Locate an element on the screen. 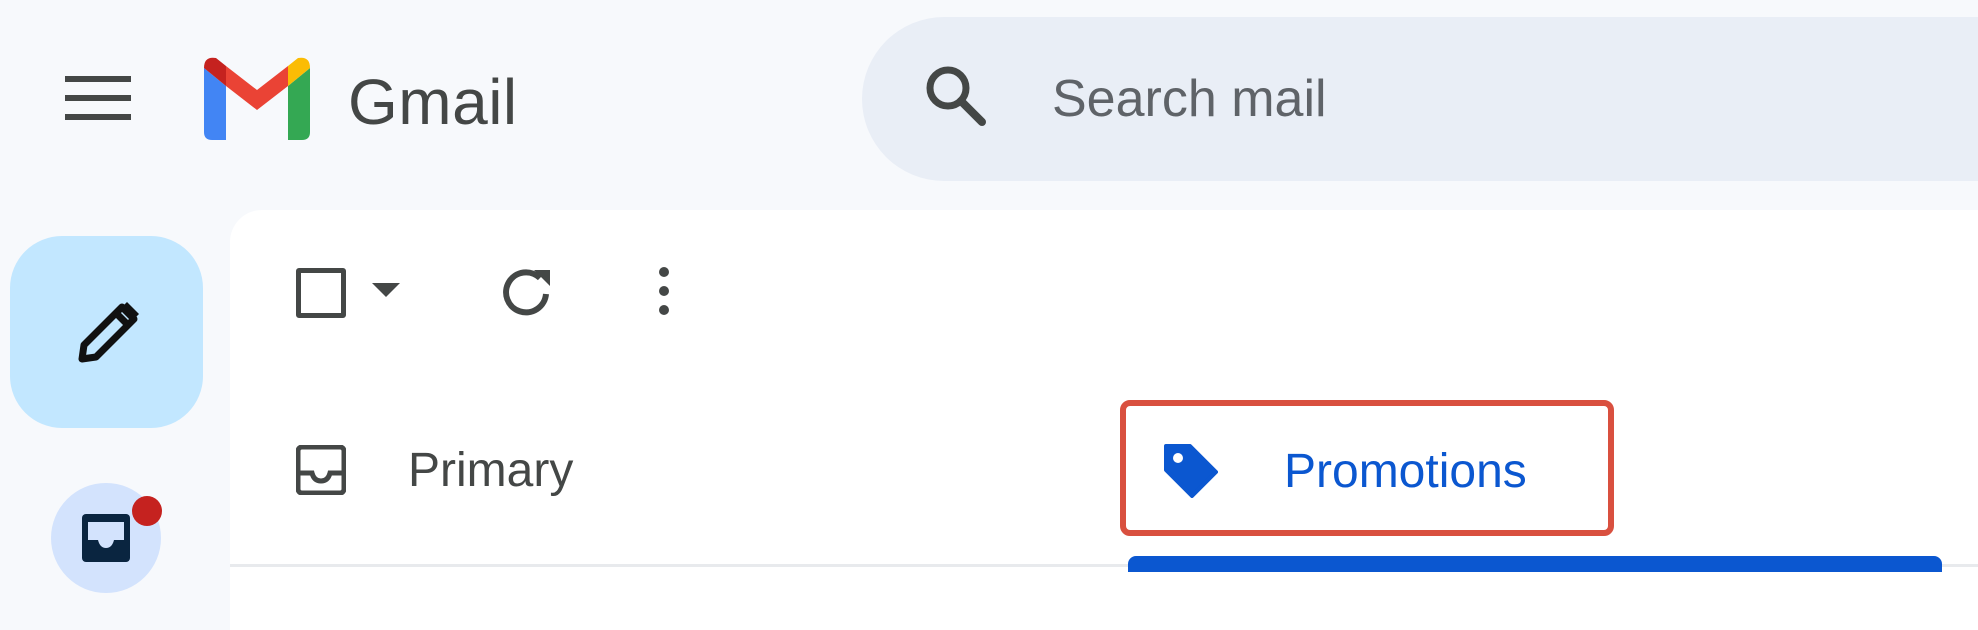  active-tab-indicator is located at coordinates (1535, 564).